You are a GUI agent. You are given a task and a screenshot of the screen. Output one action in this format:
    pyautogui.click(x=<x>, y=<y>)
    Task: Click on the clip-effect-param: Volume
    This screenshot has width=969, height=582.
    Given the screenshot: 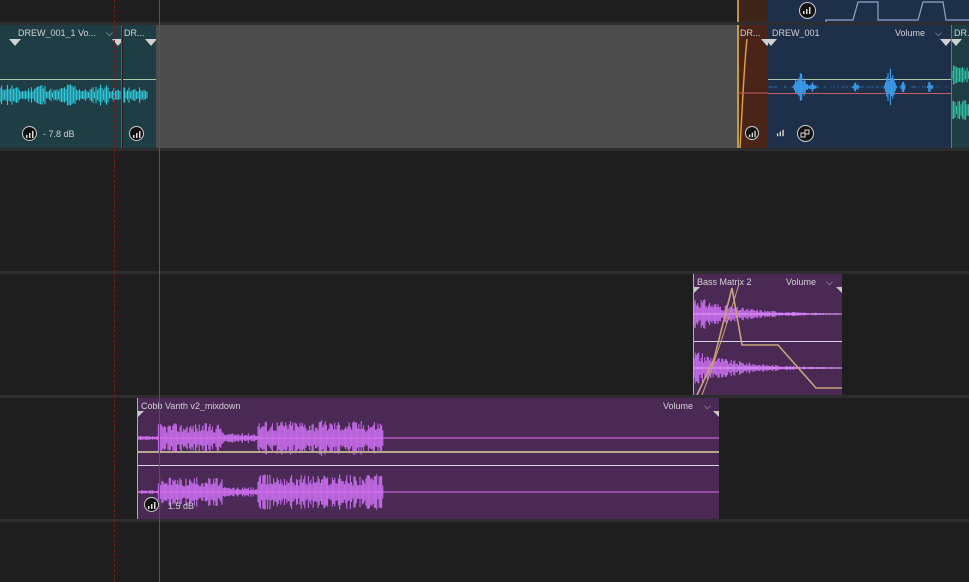 What is the action you would take?
    pyautogui.click(x=910, y=33)
    